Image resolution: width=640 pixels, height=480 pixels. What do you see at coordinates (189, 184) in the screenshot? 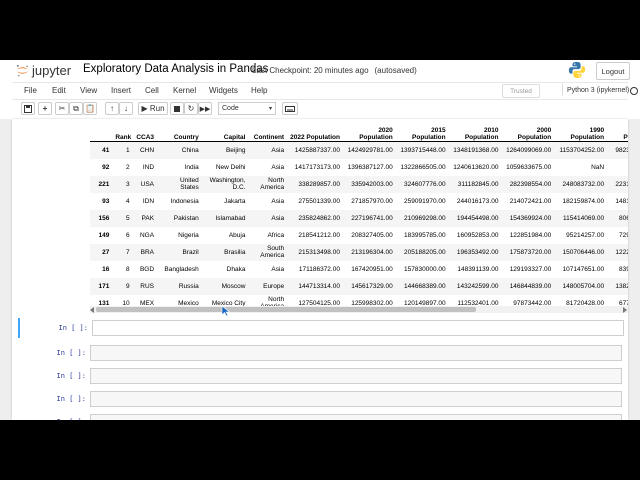
I see `cell-country: United States` at bounding box center [189, 184].